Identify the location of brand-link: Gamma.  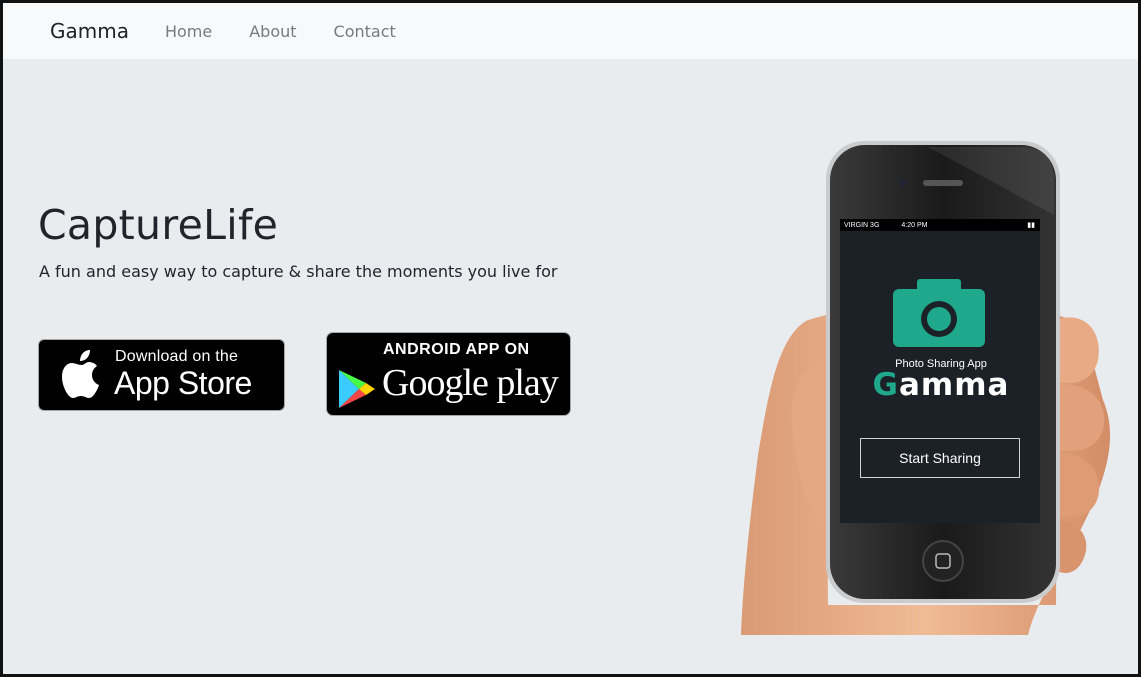
(89, 31).